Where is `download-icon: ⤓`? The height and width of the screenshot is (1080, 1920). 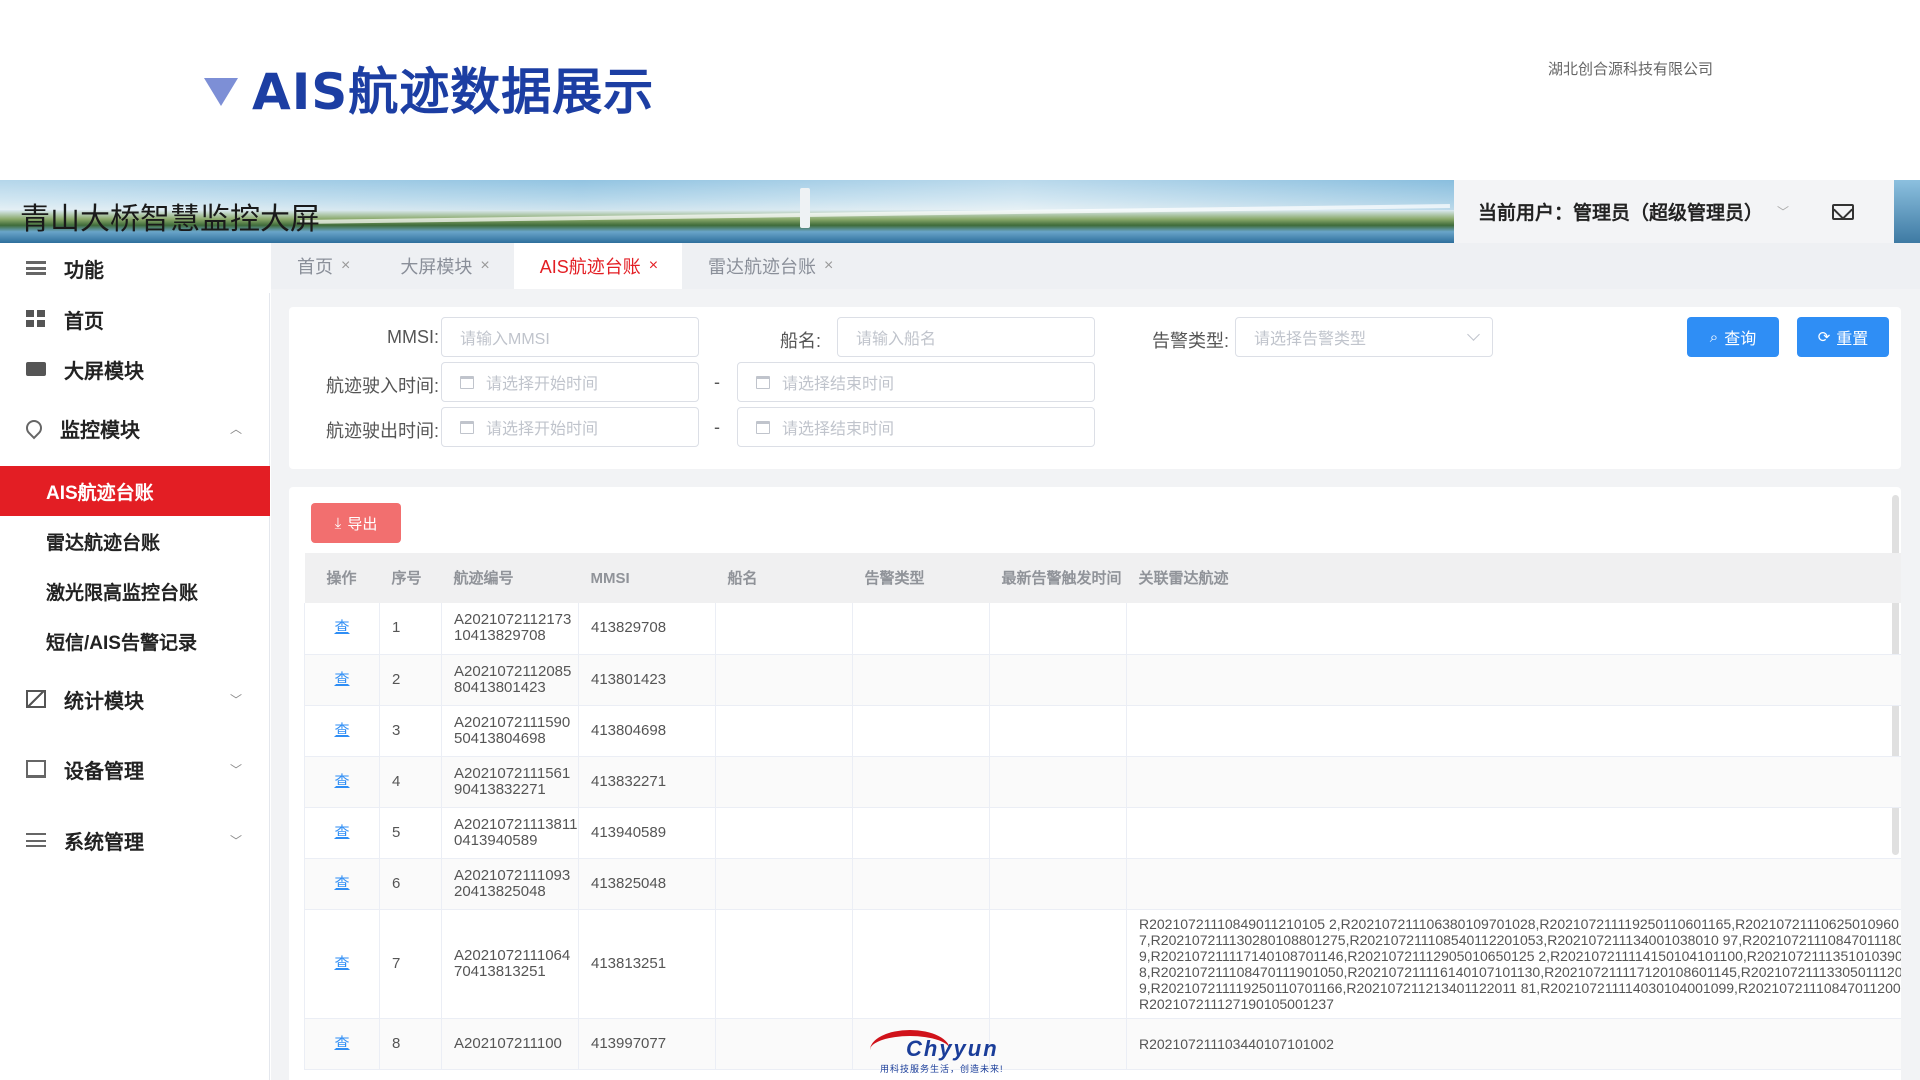
download-icon: ⤓ is located at coordinates (338, 523).